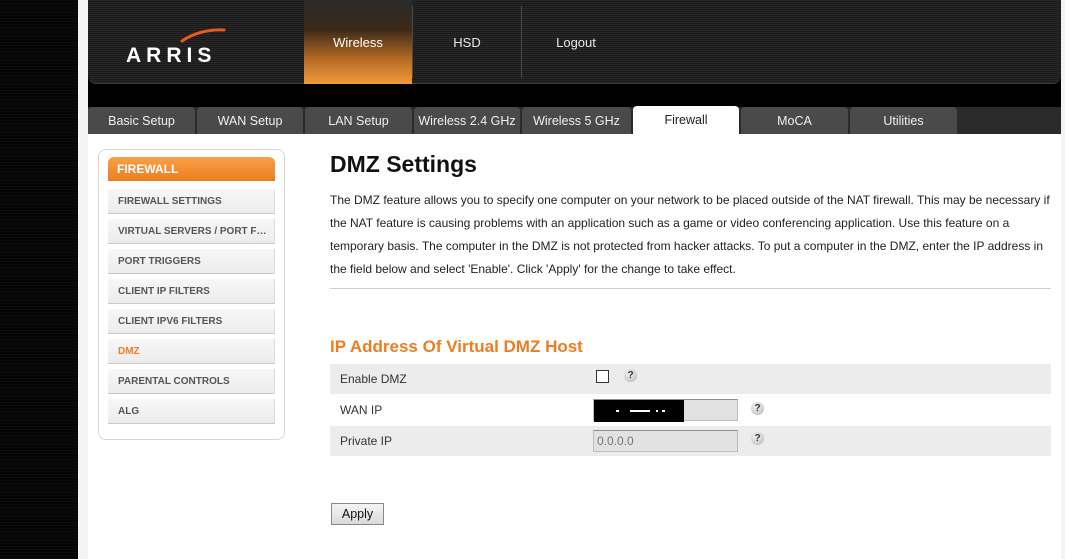 The height and width of the screenshot is (559, 1065). What do you see at coordinates (191, 261) in the screenshot?
I see `sidebar-item-port-triggers: PORT TRIGGERS` at bounding box center [191, 261].